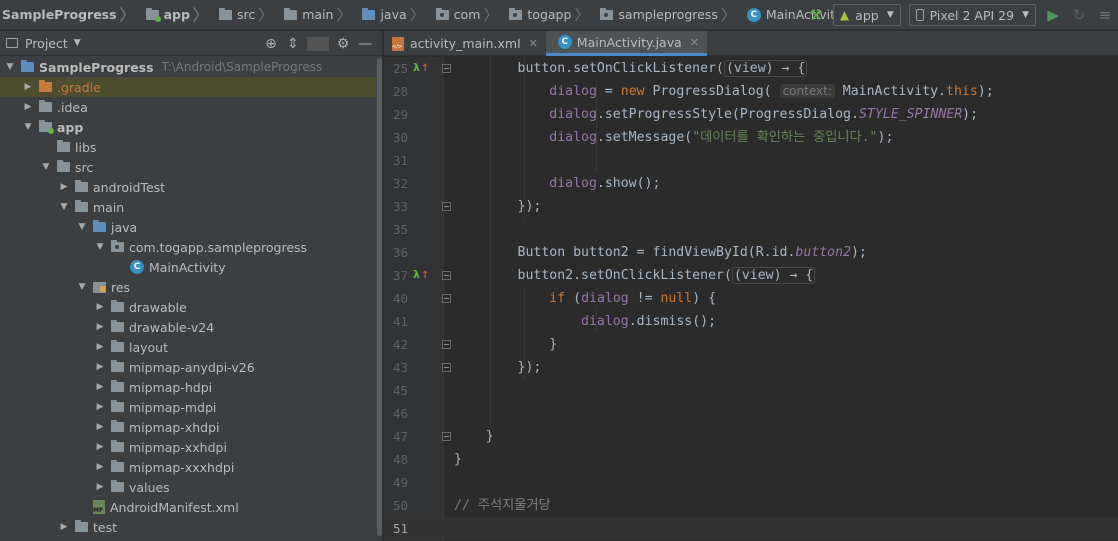  Describe the element at coordinates (751, 160) in the screenshot. I see `code-line: 31` at that location.